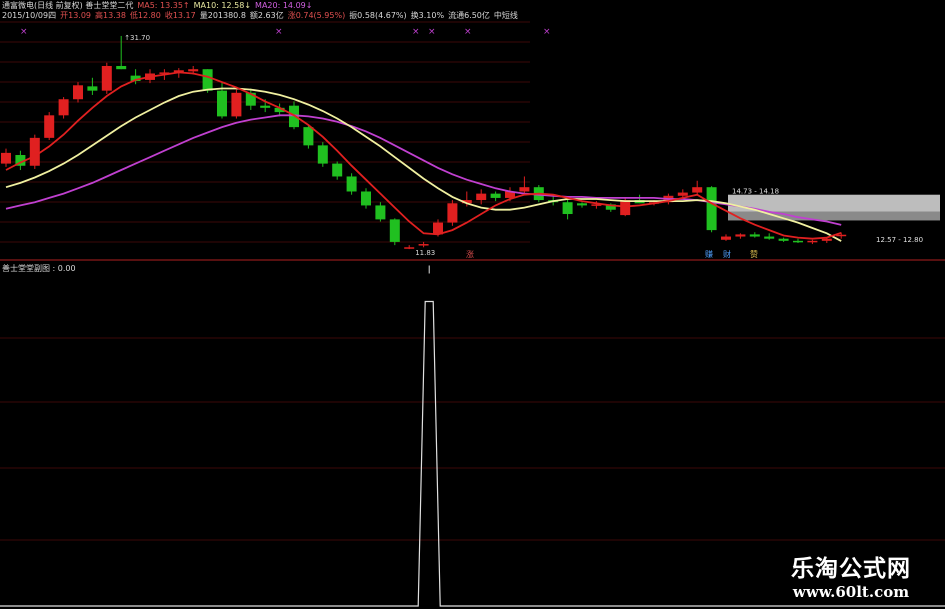 Image resolution: width=945 pixels, height=609 pixels. What do you see at coordinates (470, 254) in the screenshot?
I see `signal-tag-0: 涨` at bounding box center [470, 254].